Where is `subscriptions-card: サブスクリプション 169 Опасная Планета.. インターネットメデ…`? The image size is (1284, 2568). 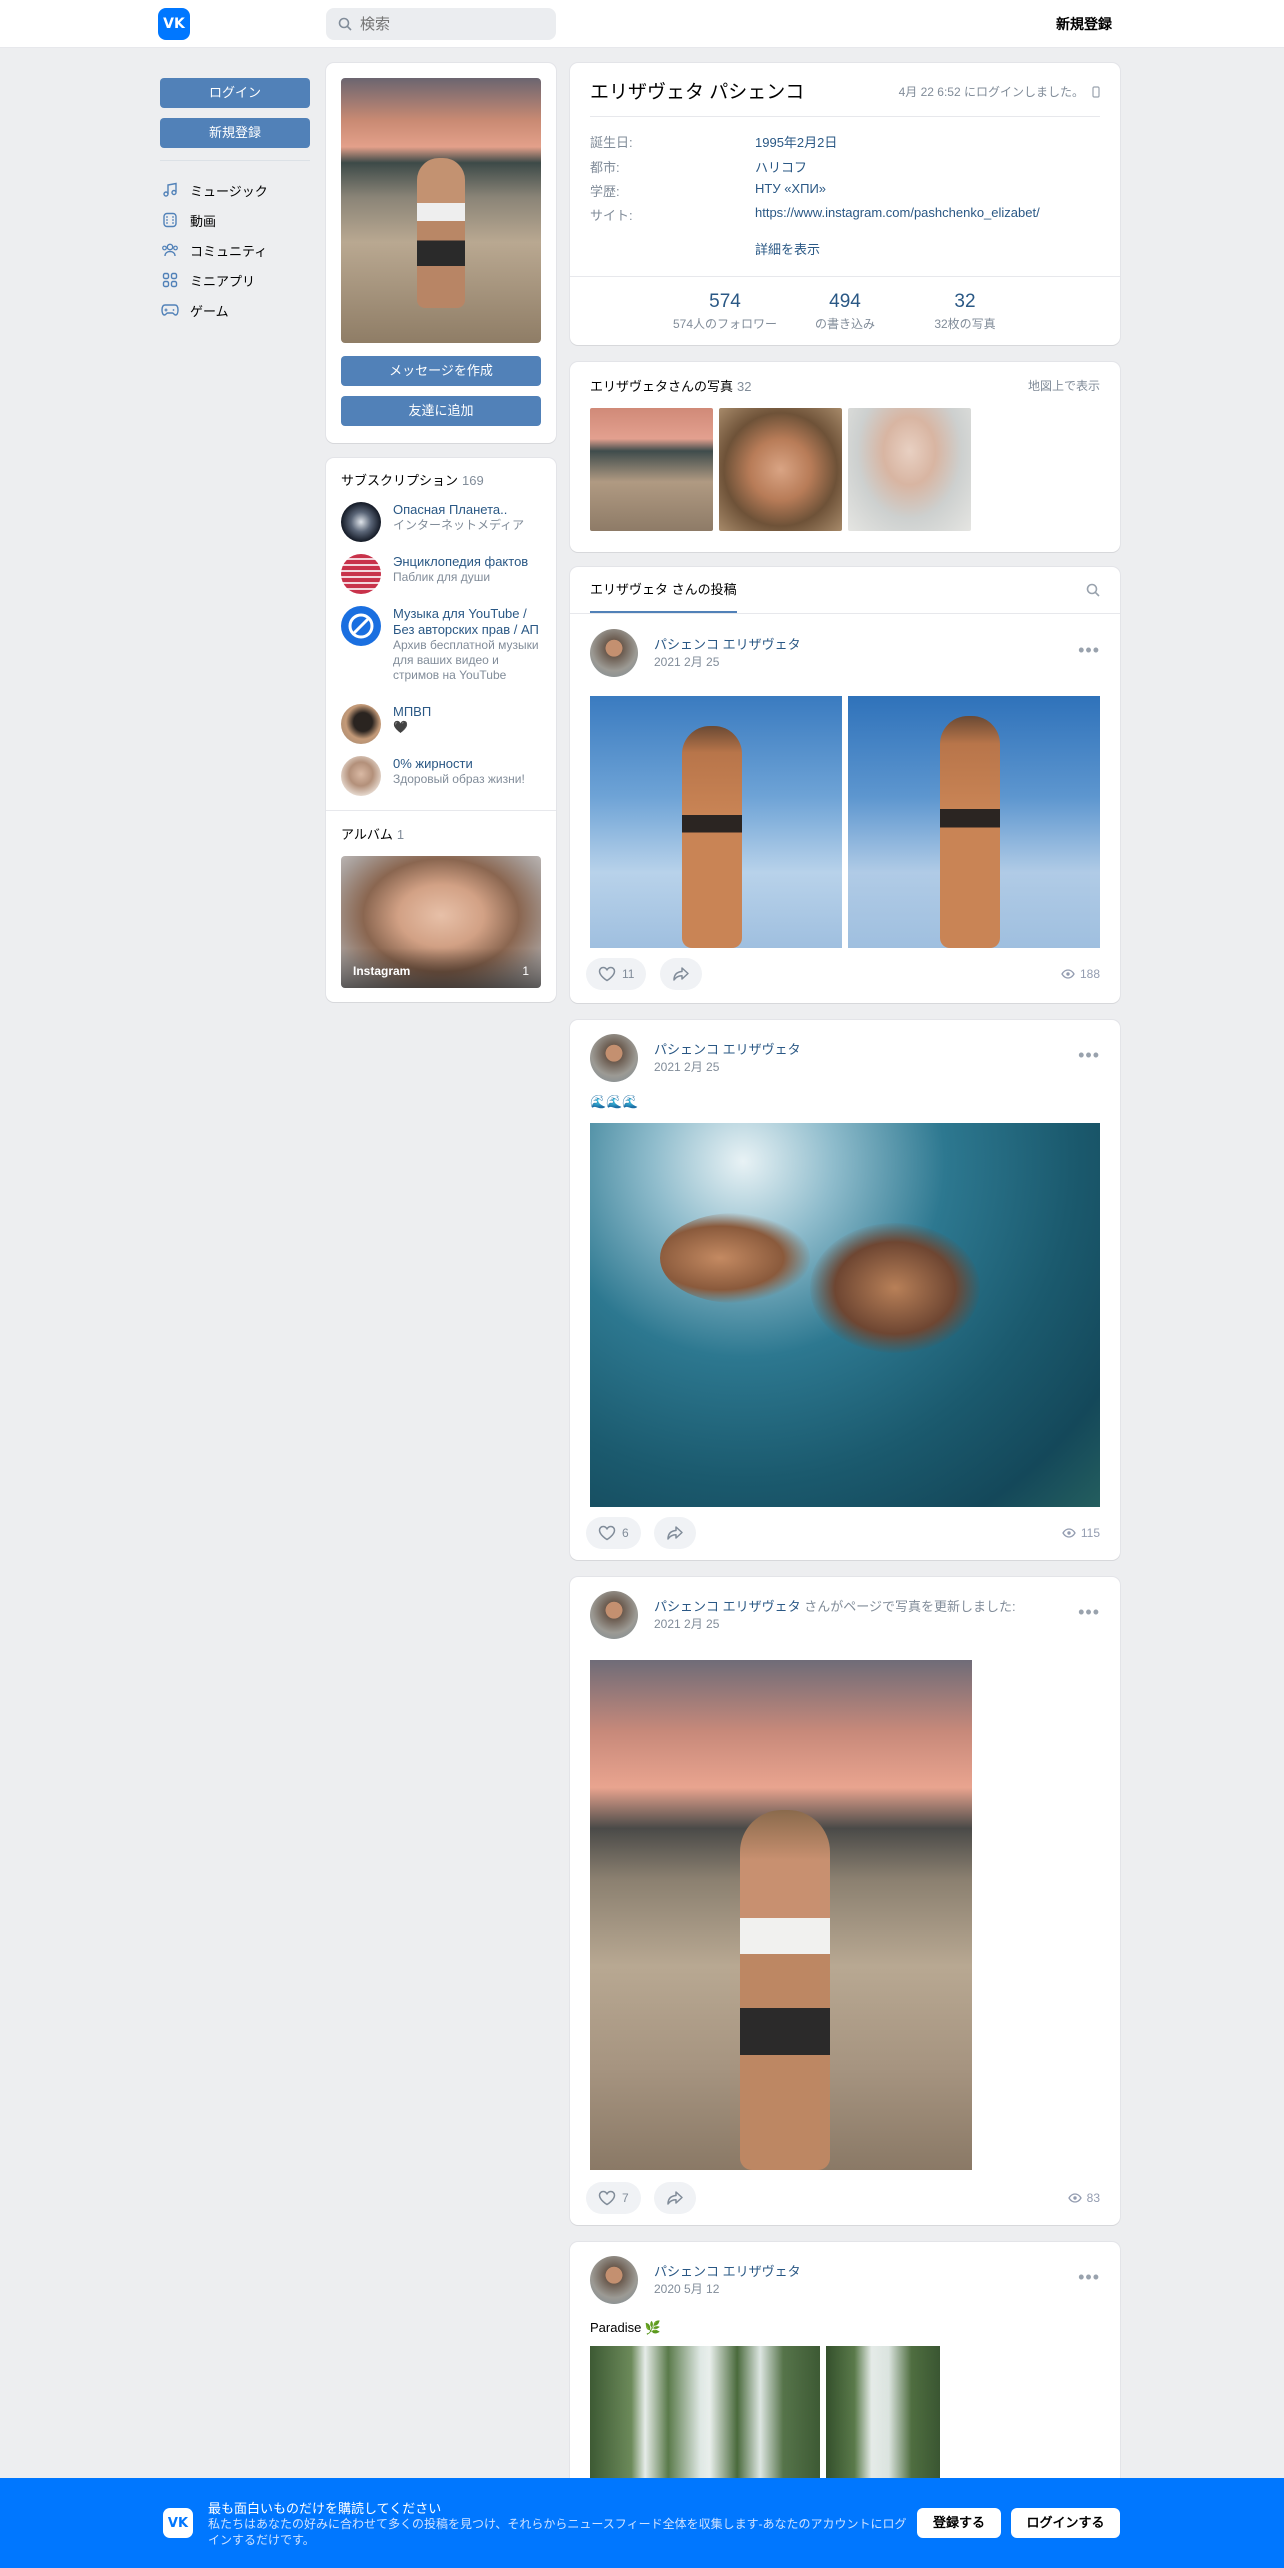 subscriptions-card: サブスクリプション 169 Опасная Планета.. インターネットメデ… is located at coordinates (441, 730).